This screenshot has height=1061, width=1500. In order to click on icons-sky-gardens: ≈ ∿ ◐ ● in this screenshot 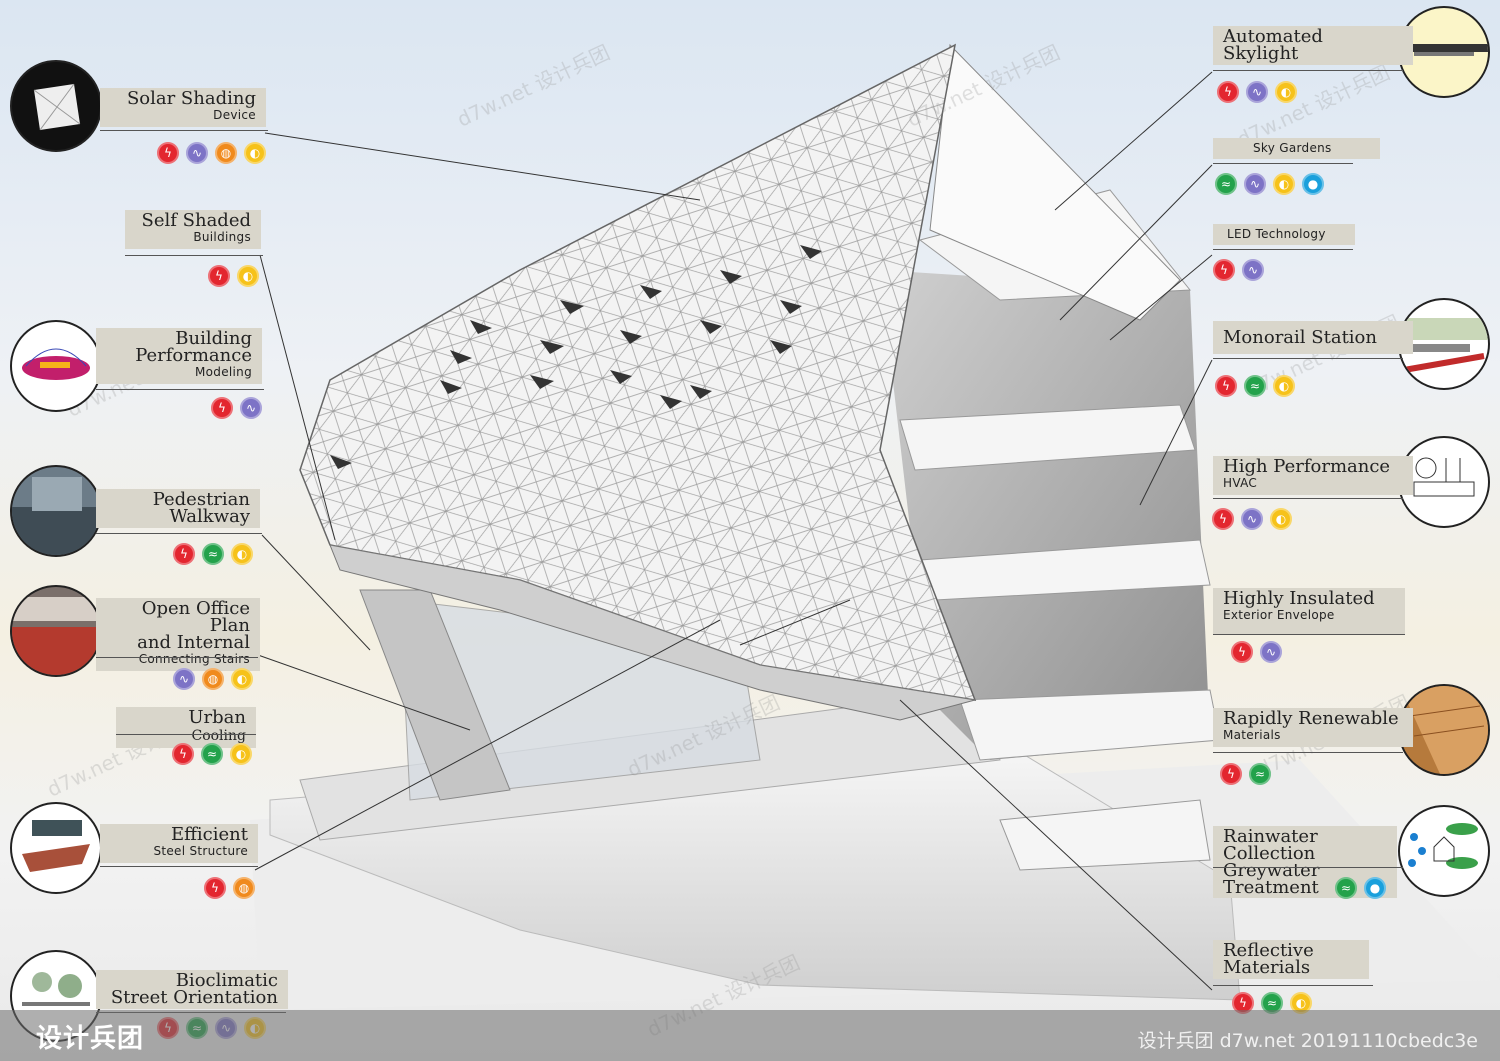, I will do `click(1269, 184)`.